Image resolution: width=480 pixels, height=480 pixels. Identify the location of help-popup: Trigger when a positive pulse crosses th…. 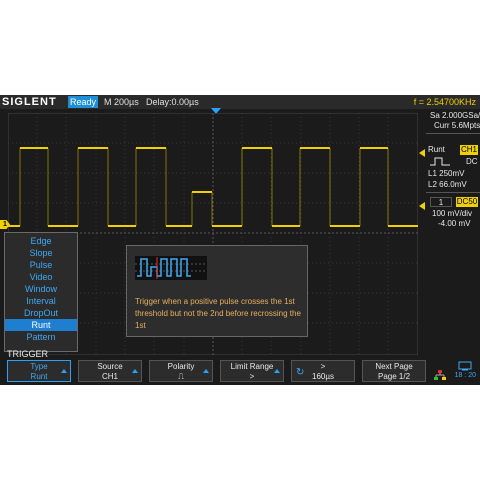
(217, 291).